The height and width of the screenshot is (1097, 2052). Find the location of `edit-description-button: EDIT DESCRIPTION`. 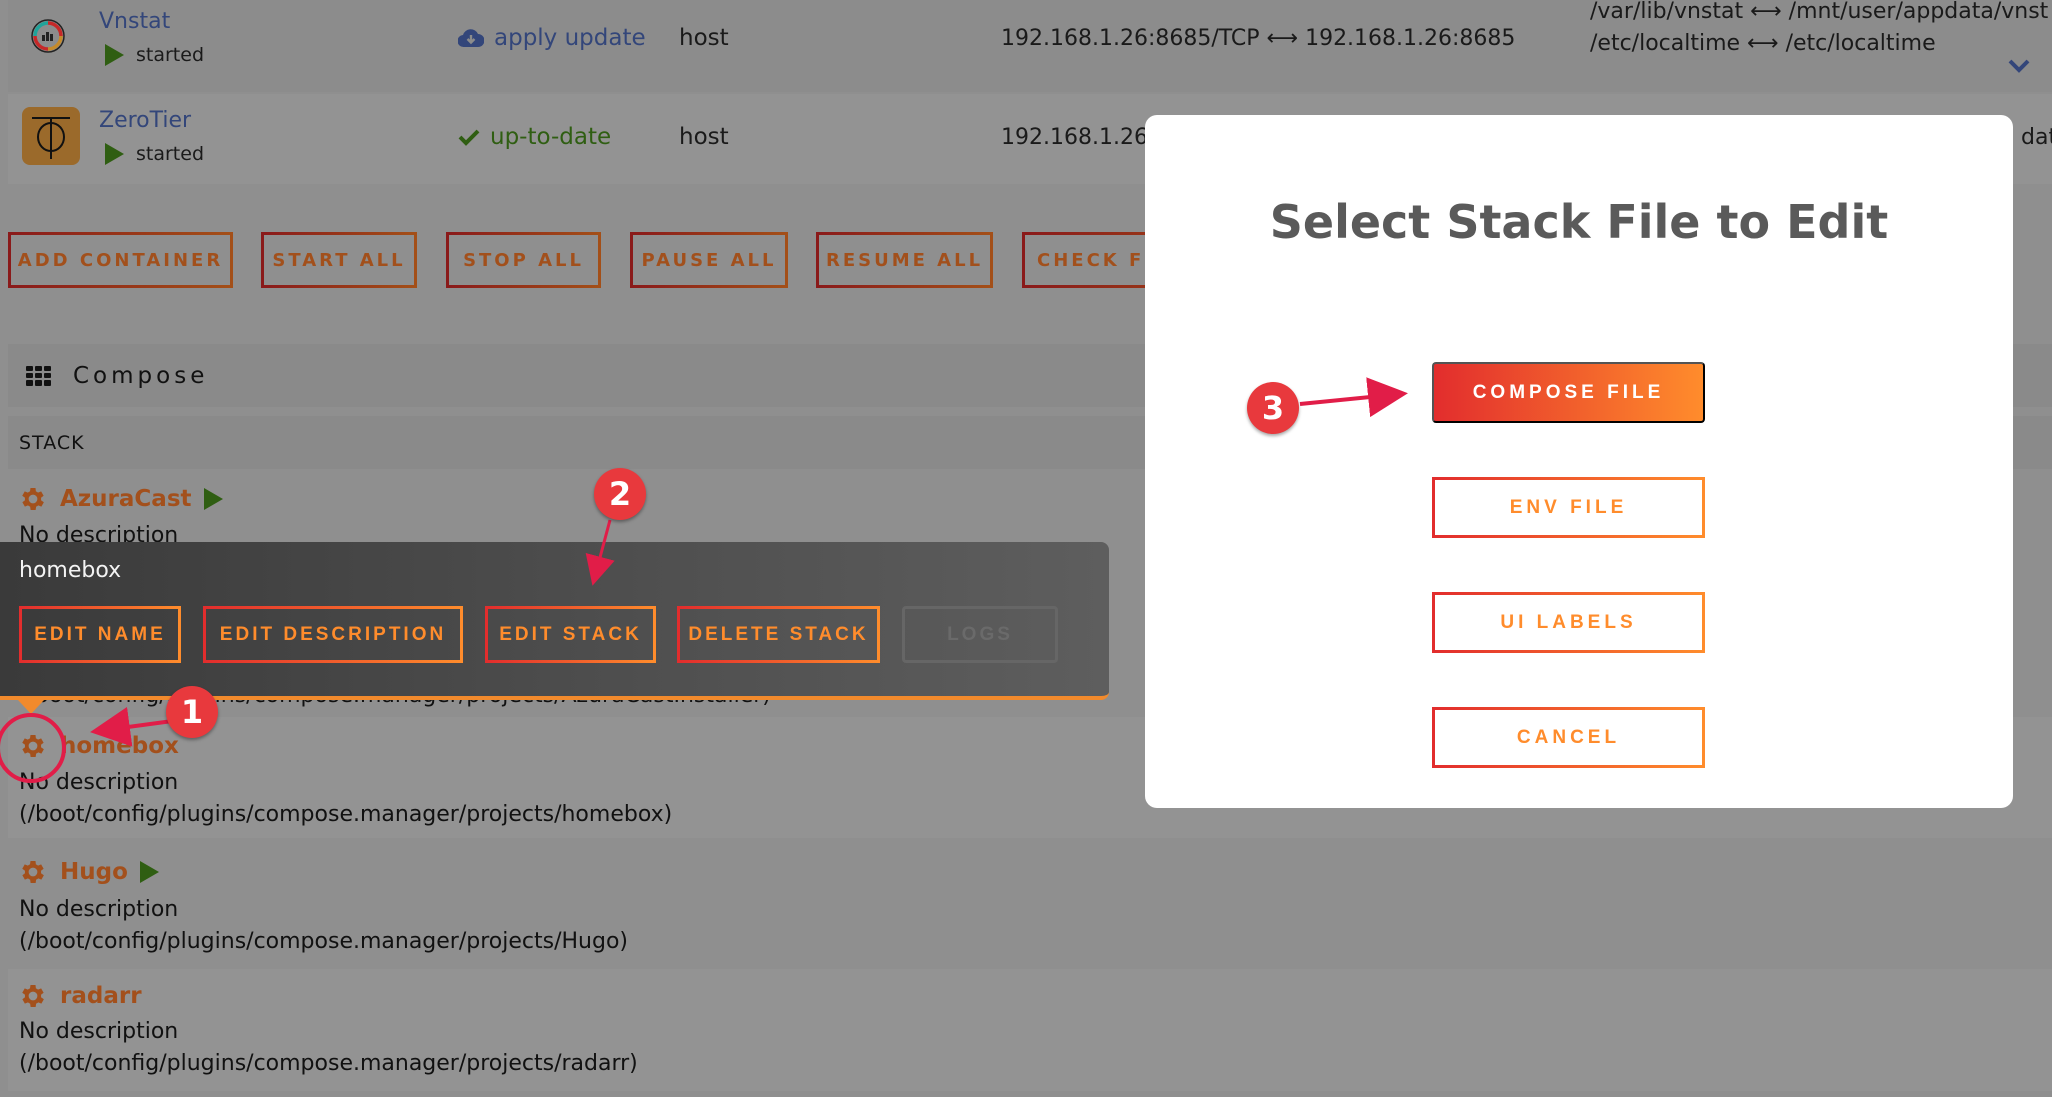

edit-description-button: EDIT DESCRIPTION is located at coordinates (333, 634).